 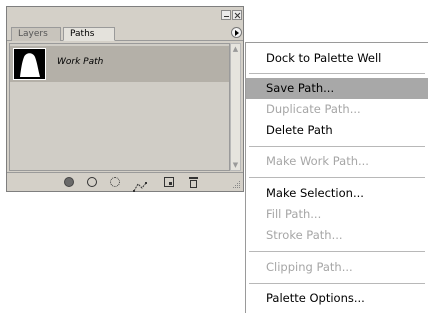 I want to click on palette-menu-arrow-icon, so click(x=236, y=32).